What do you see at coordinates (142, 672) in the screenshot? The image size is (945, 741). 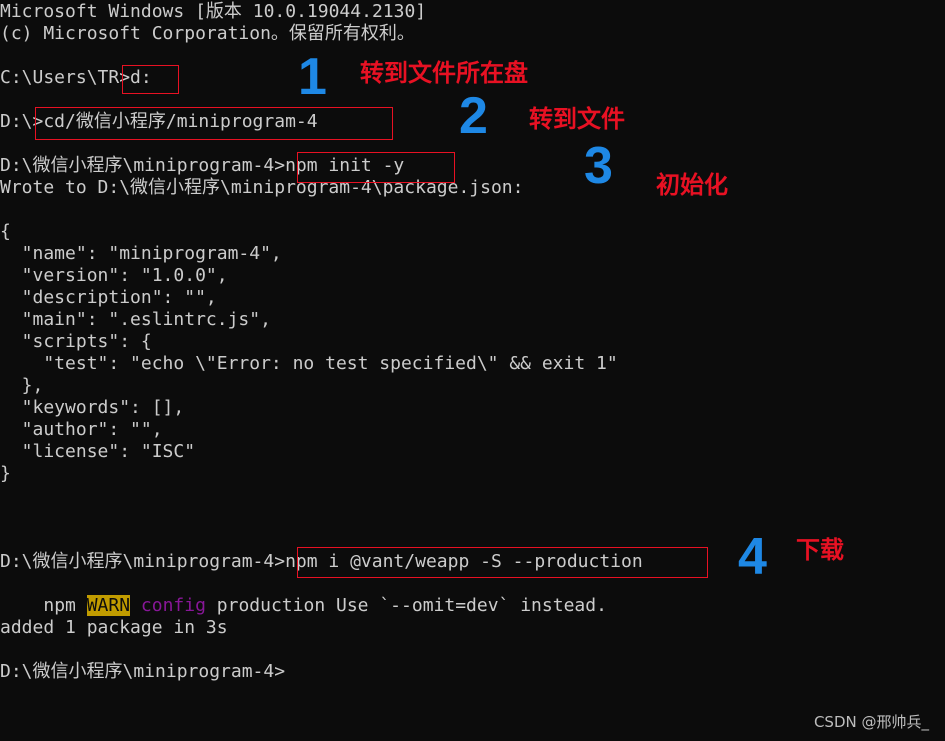 I see `terminal-prompt: D:\微信小程序\miniprogram-4>` at bounding box center [142, 672].